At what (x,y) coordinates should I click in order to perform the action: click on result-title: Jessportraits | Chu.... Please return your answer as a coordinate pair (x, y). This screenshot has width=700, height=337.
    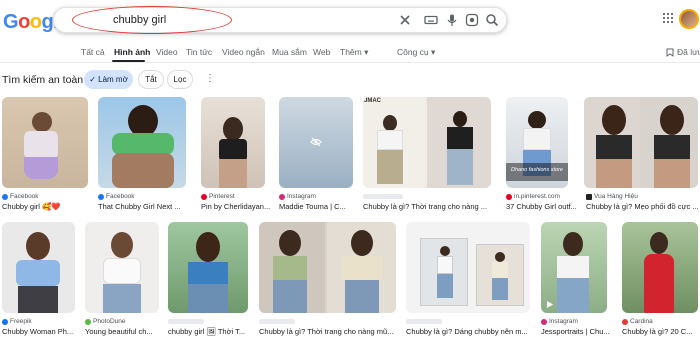
    Looking at the image, I should click on (577, 331).